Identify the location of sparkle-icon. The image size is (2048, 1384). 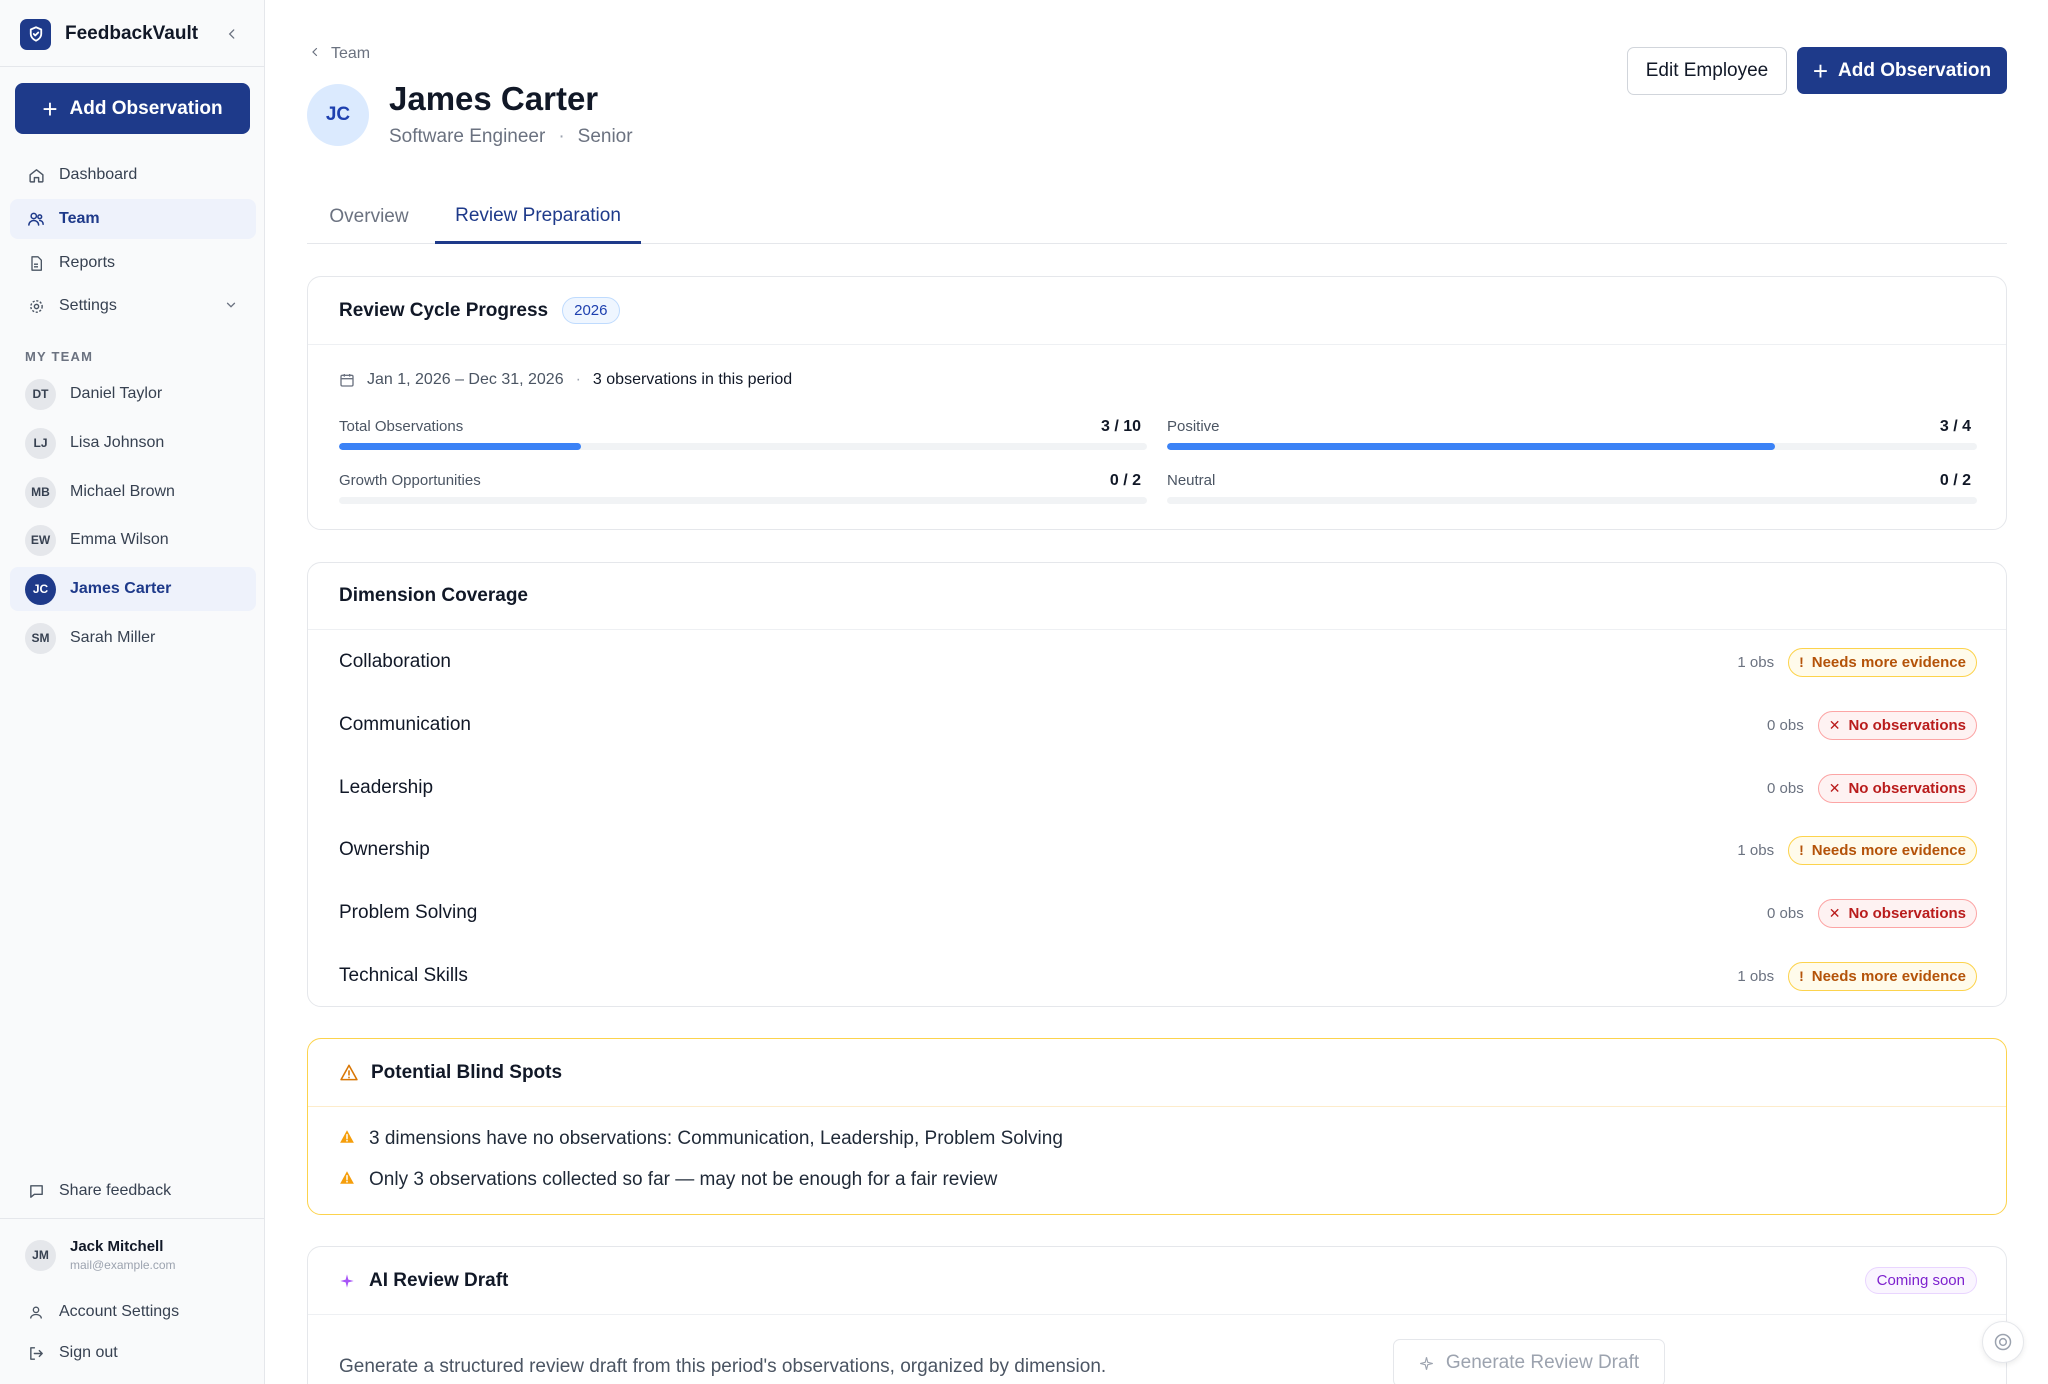
(347, 1281).